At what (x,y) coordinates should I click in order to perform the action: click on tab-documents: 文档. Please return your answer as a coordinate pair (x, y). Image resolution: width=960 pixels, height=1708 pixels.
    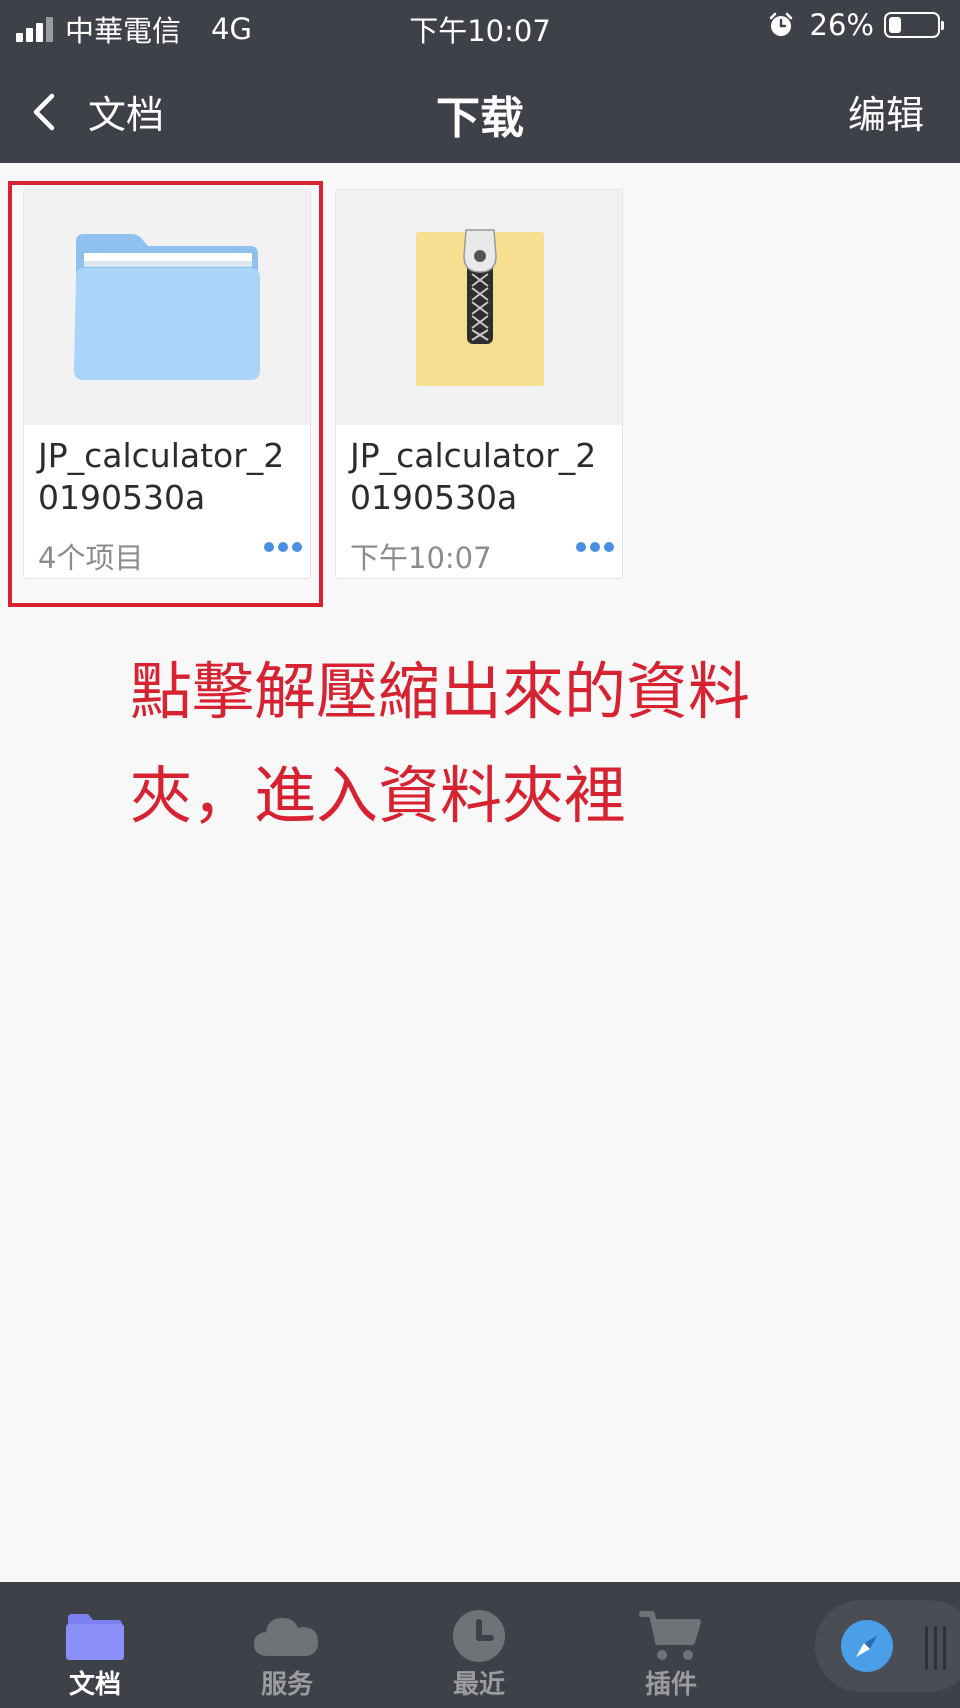
    Looking at the image, I should click on (95, 1645).